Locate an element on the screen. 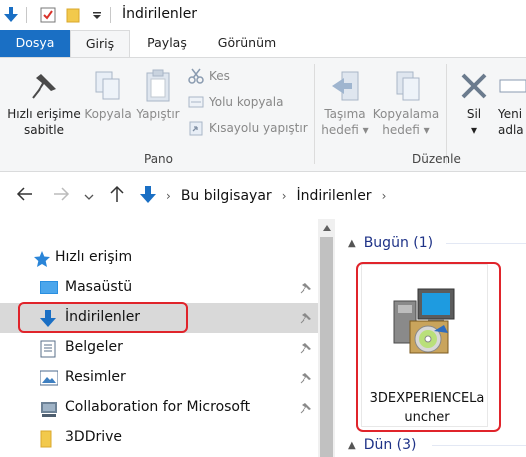  copy-path-button: Yolu kopyala is located at coordinates (235, 102).